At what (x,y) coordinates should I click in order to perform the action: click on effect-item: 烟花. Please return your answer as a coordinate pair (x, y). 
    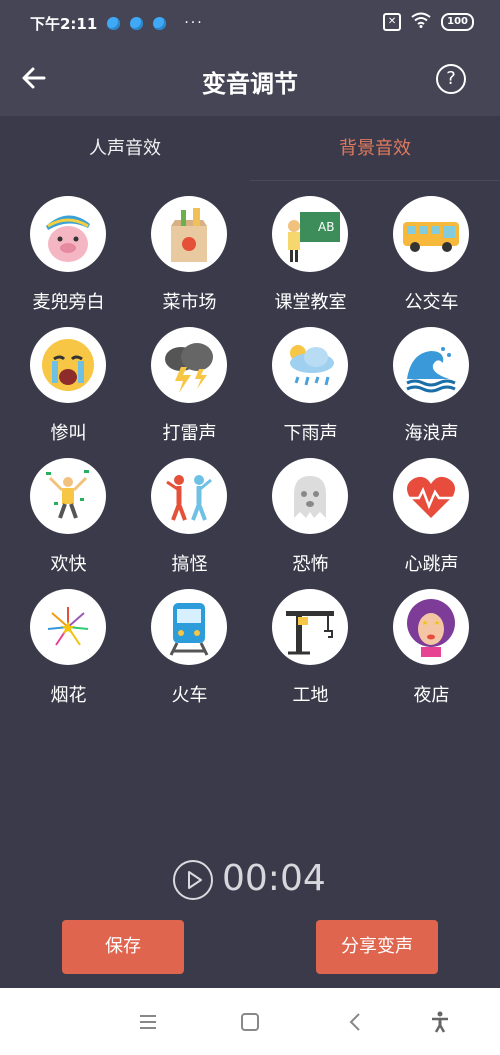
    Looking at the image, I should click on (68, 649).